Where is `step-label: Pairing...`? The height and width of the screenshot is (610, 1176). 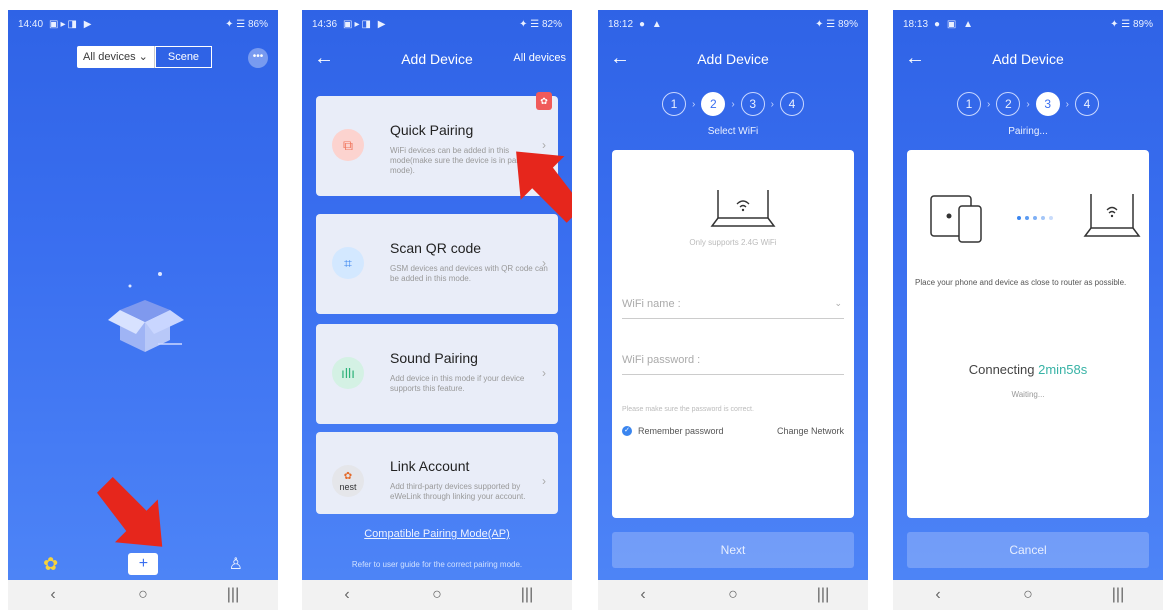 step-label: Pairing... is located at coordinates (1028, 131).